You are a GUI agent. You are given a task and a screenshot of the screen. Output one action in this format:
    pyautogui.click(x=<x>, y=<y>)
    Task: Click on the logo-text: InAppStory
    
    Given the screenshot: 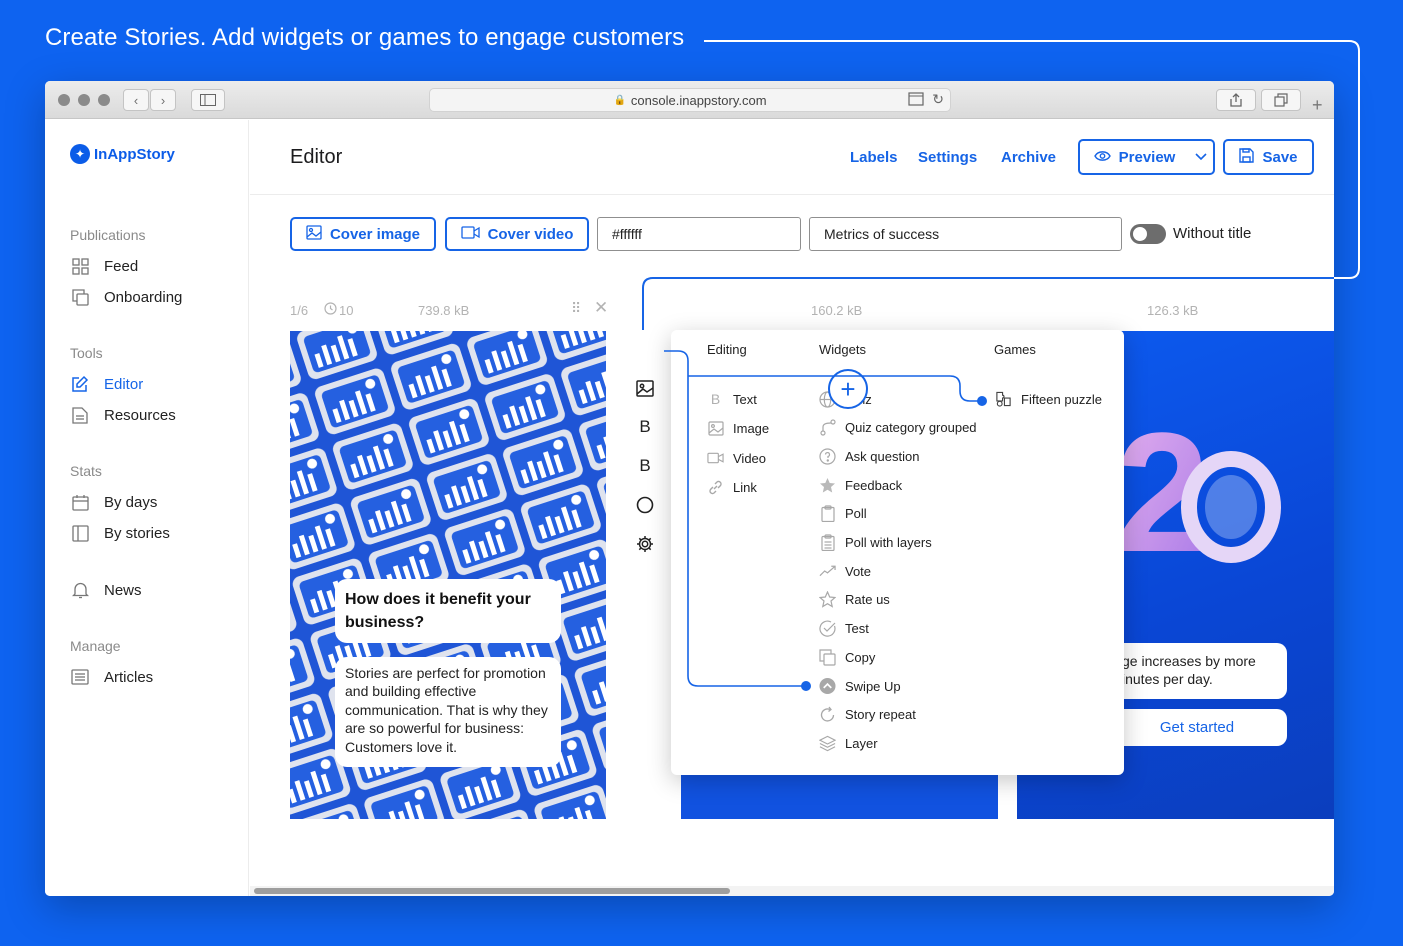 What is the action you would take?
    pyautogui.click(x=134, y=154)
    